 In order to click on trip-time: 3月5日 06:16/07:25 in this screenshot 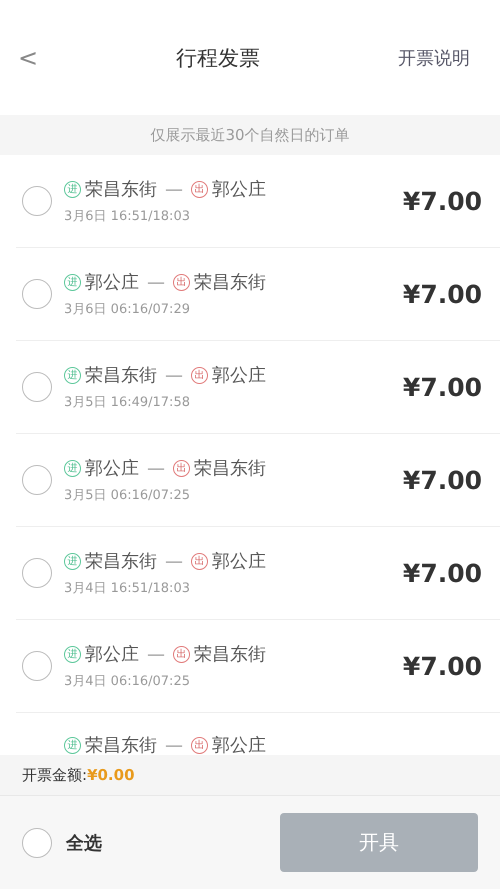, I will do `click(127, 495)`.